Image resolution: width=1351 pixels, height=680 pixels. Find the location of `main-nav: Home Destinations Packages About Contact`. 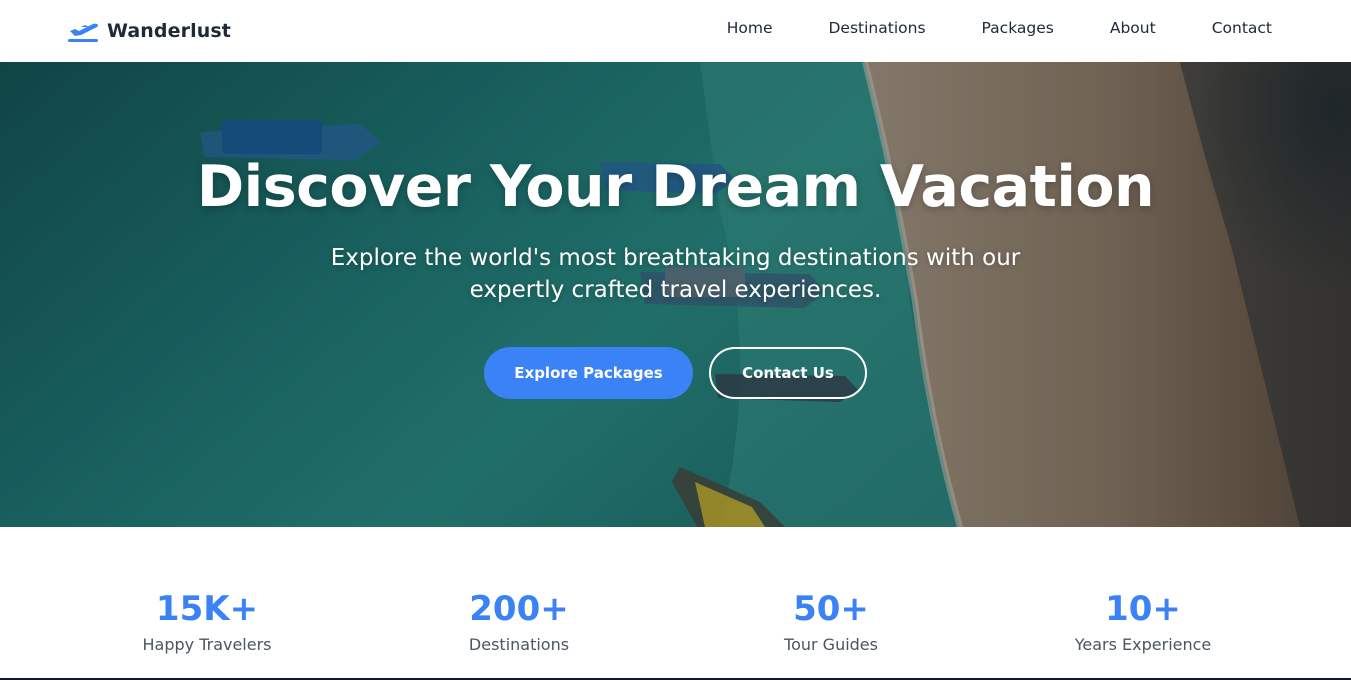

main-nav: Home Destinations Packages About Contact is located at coordinates (999, 28).